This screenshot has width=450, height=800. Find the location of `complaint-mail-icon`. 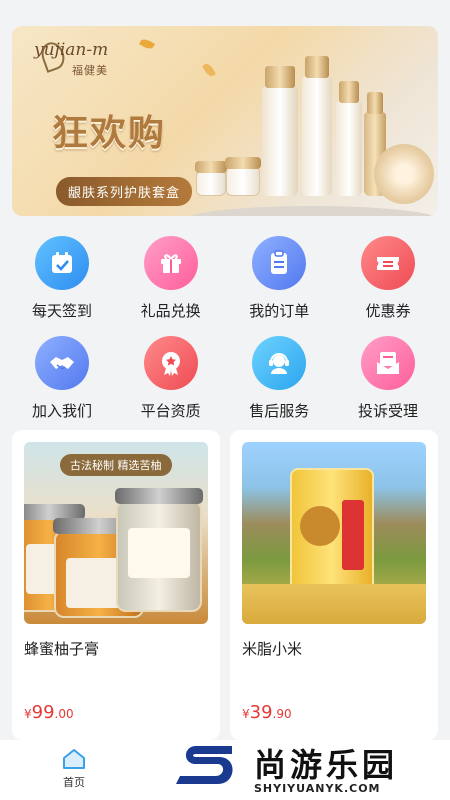

complaint-mail-icon is located at coordinates (387, 363).